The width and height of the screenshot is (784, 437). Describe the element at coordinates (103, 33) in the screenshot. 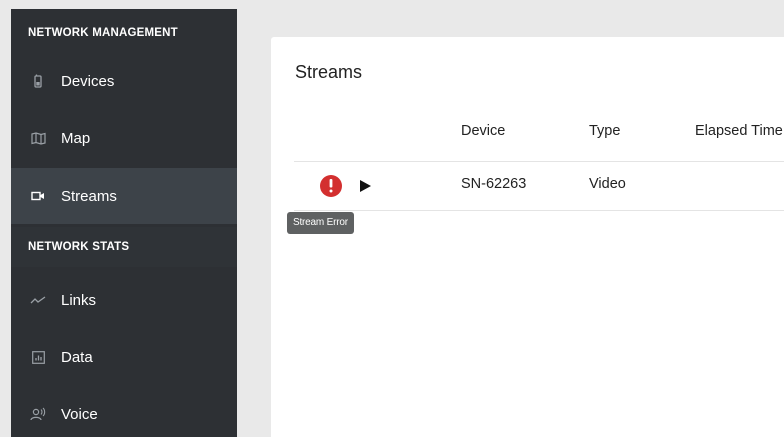

I see `section-header-network-management: NETWORK MANAGEMENT` at that location.